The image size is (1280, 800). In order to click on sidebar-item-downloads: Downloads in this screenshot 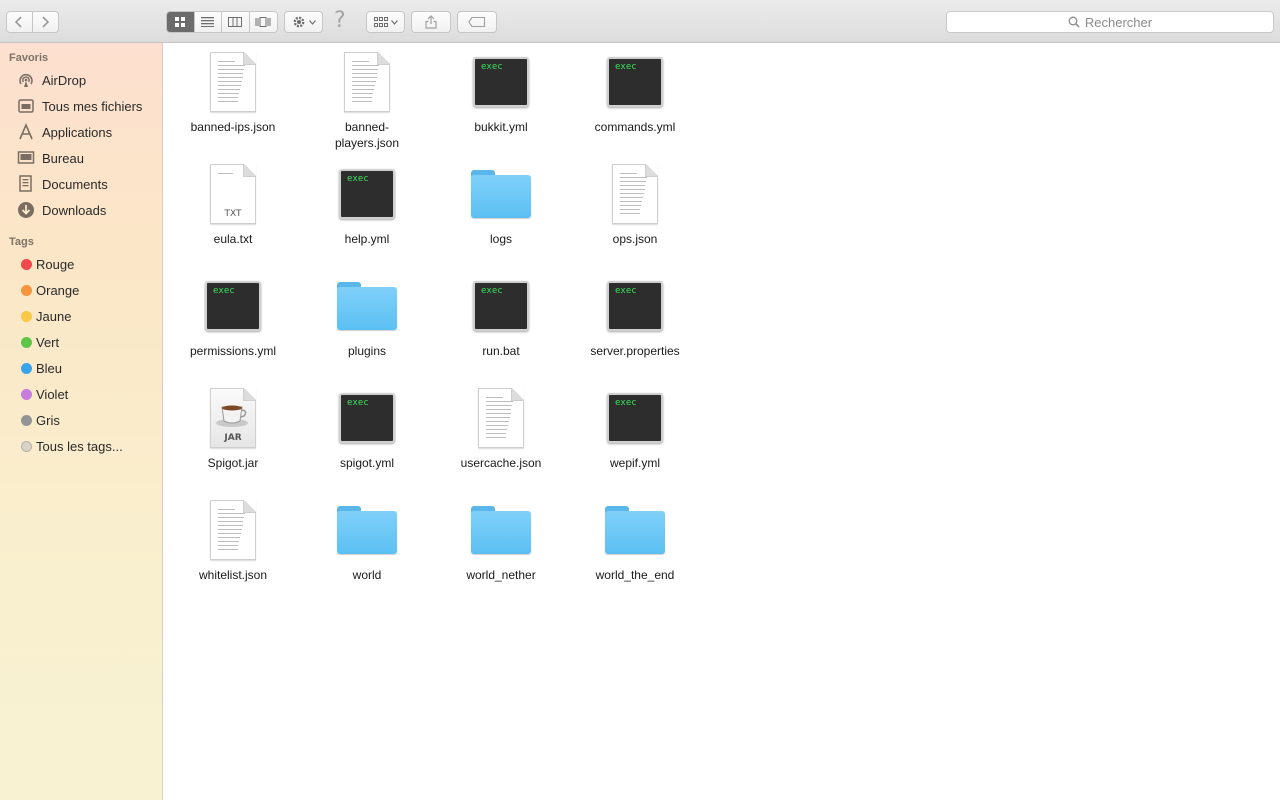, I will do `click(61, 210)`.